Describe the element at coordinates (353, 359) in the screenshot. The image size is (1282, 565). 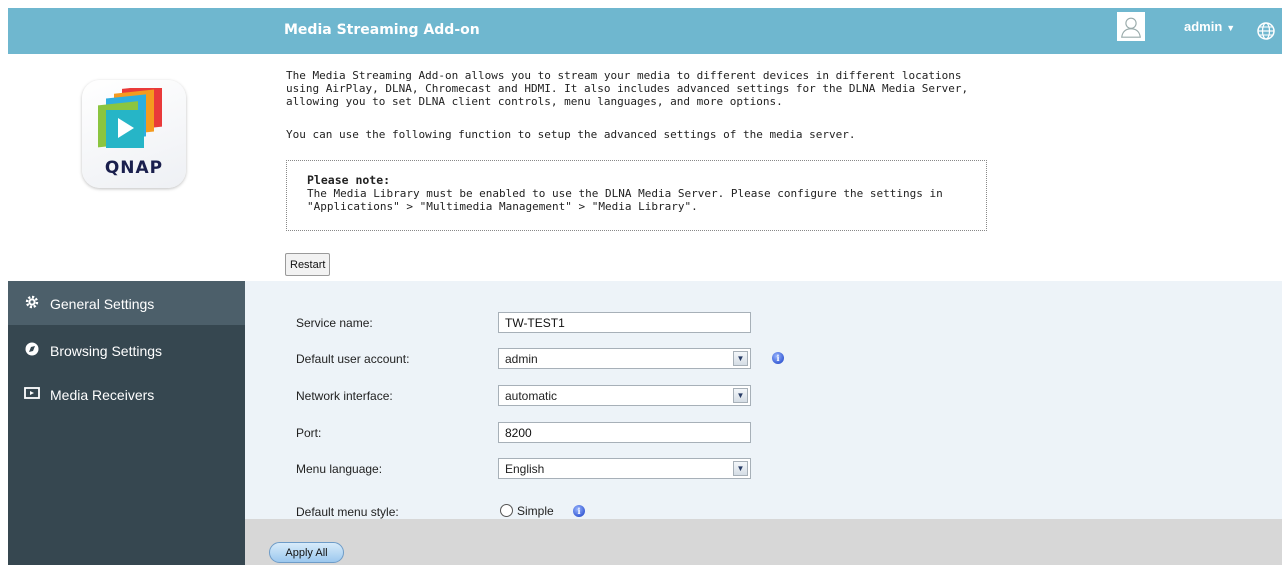
I see `default-user-label: Default user account:` at that location.